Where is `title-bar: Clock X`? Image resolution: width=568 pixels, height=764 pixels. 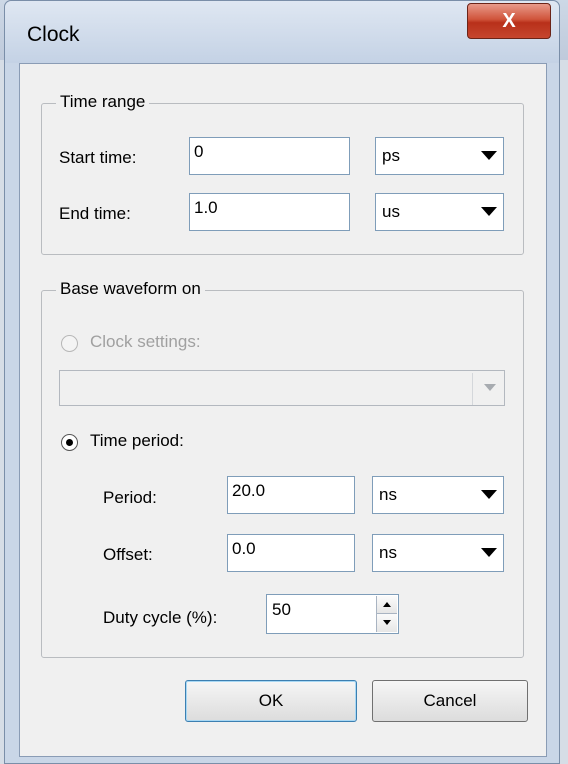
title-bar: Clock X is located at coordinates (282, 32).